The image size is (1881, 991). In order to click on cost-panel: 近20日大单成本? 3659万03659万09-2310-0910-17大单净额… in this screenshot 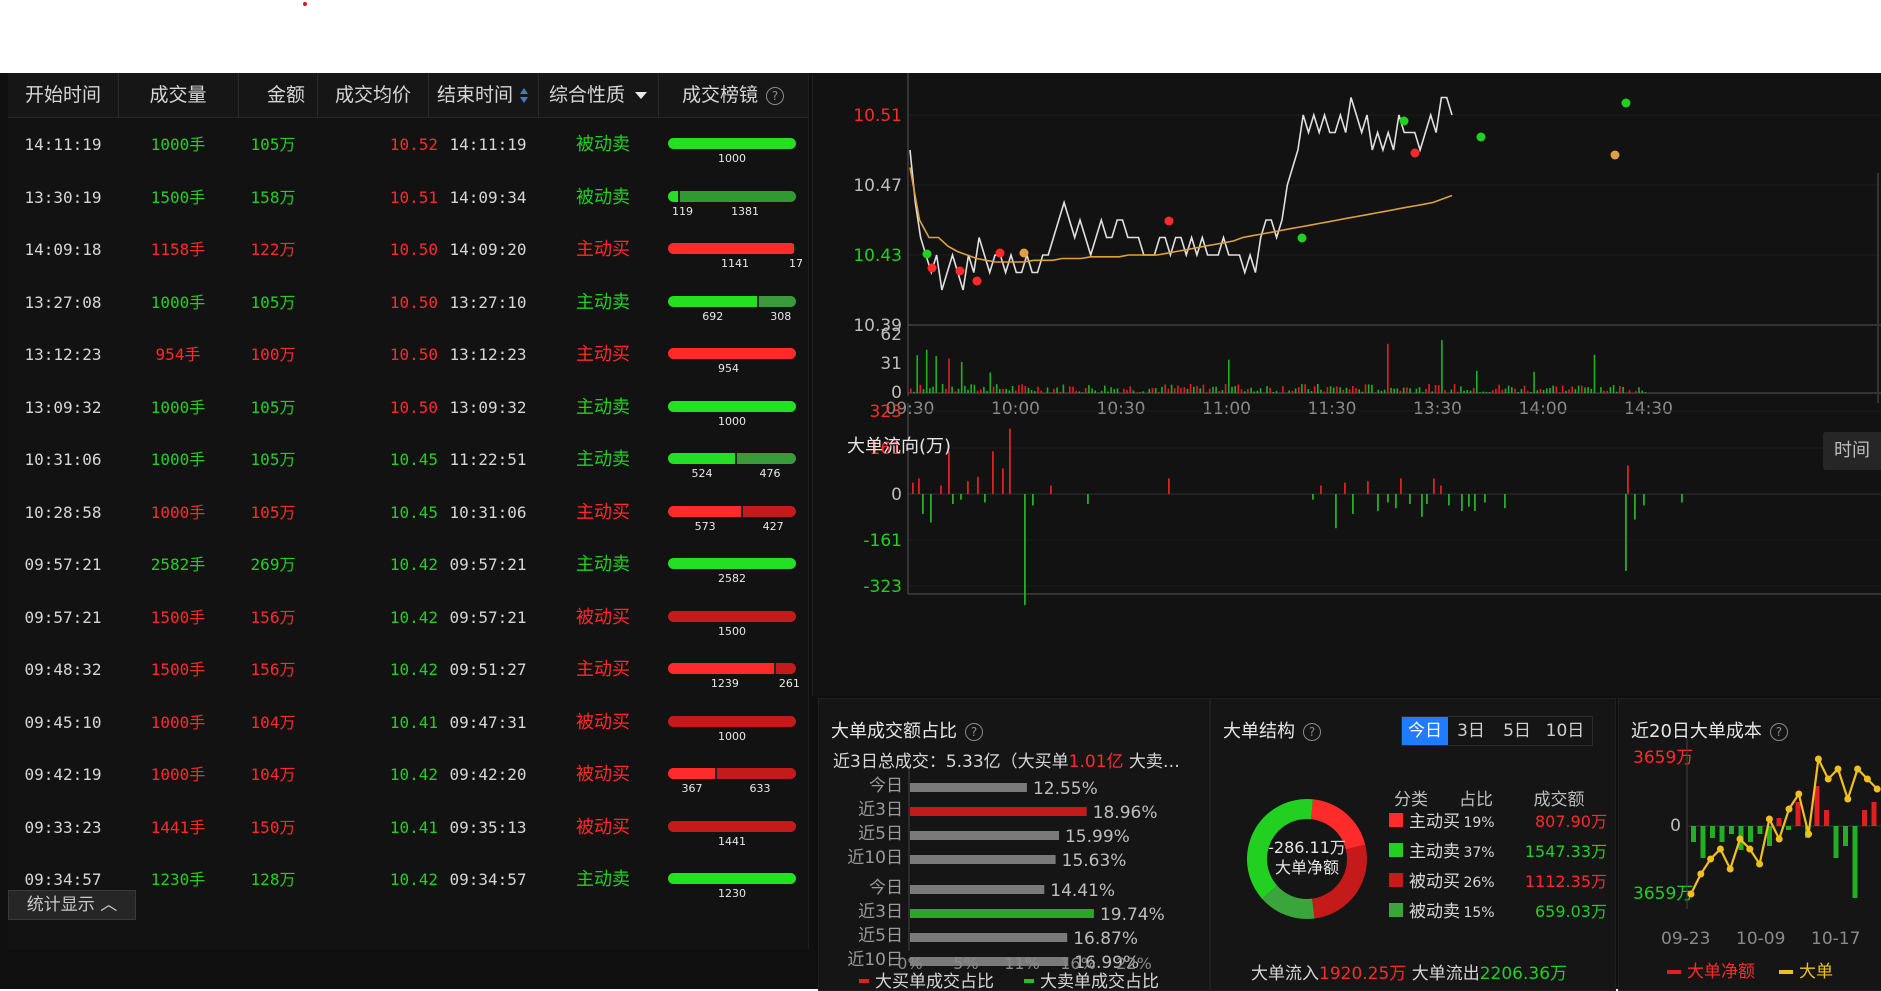, I will do `click(1749, 844)`.